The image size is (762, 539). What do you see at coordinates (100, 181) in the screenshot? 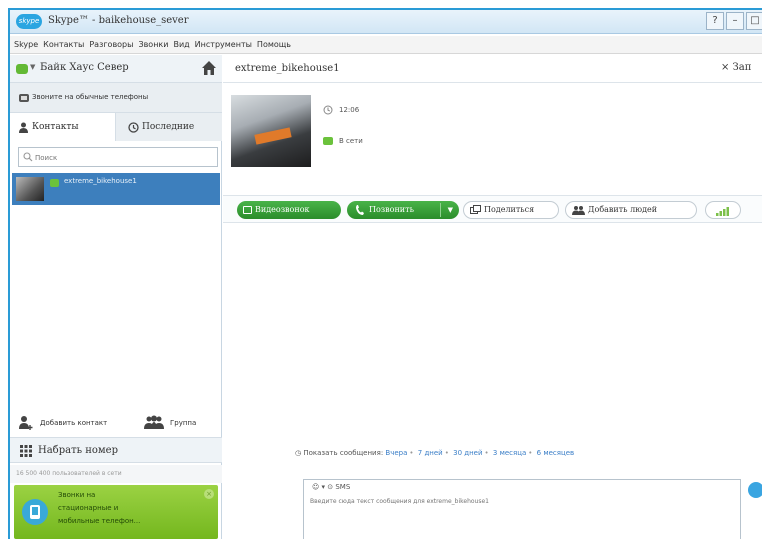
I see `contact-name: extreme_bikehouse1` at bounding box center [100, 181].